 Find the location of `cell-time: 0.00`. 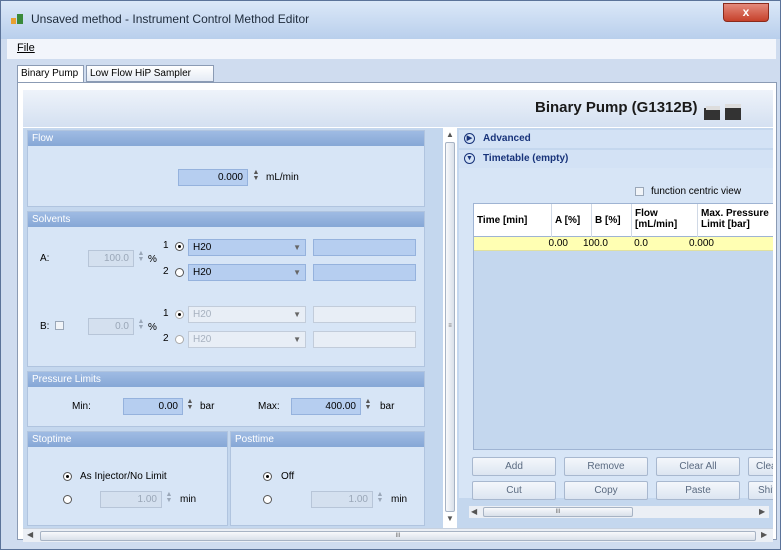

cell-time: 0.00 is located at coordinates (523, 244).